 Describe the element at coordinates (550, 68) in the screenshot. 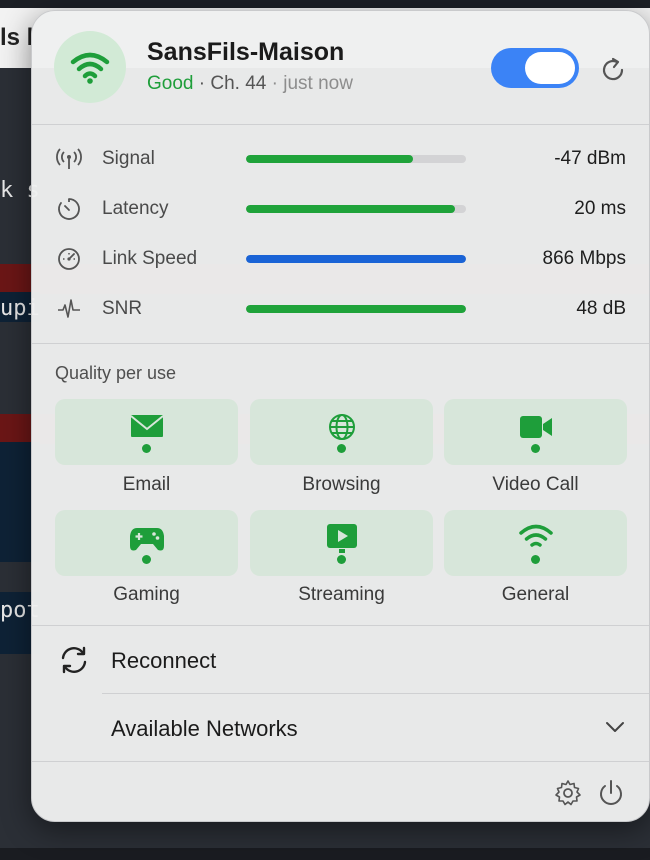

I see `toggle-knob` at that location.